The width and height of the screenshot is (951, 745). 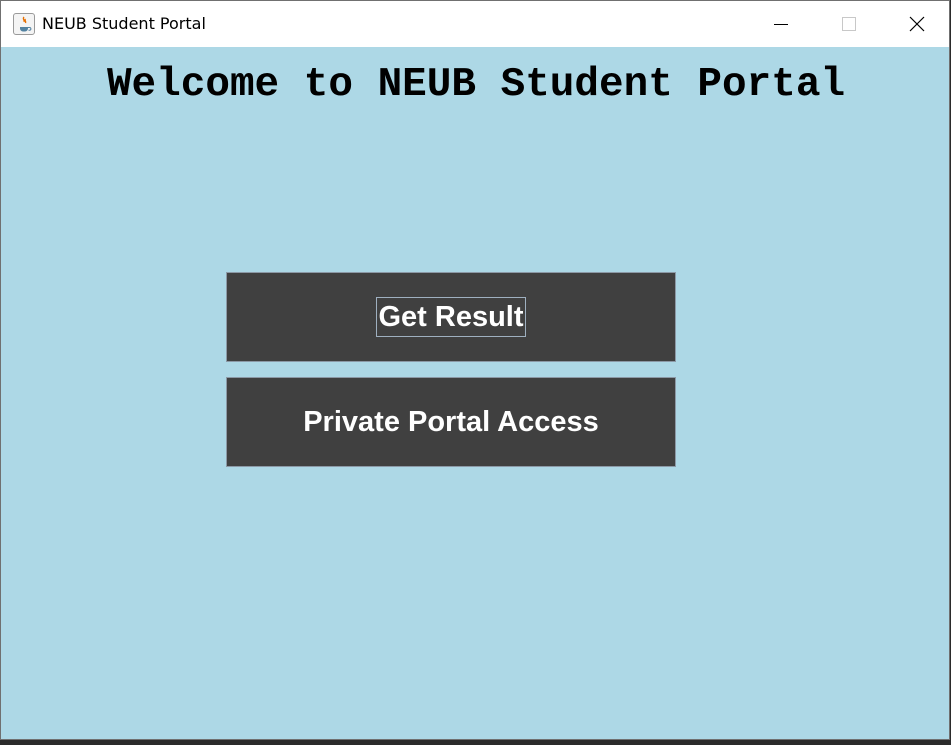 I want to click on title-bar: NEUB Student Portal, so click(x=475, y=24).